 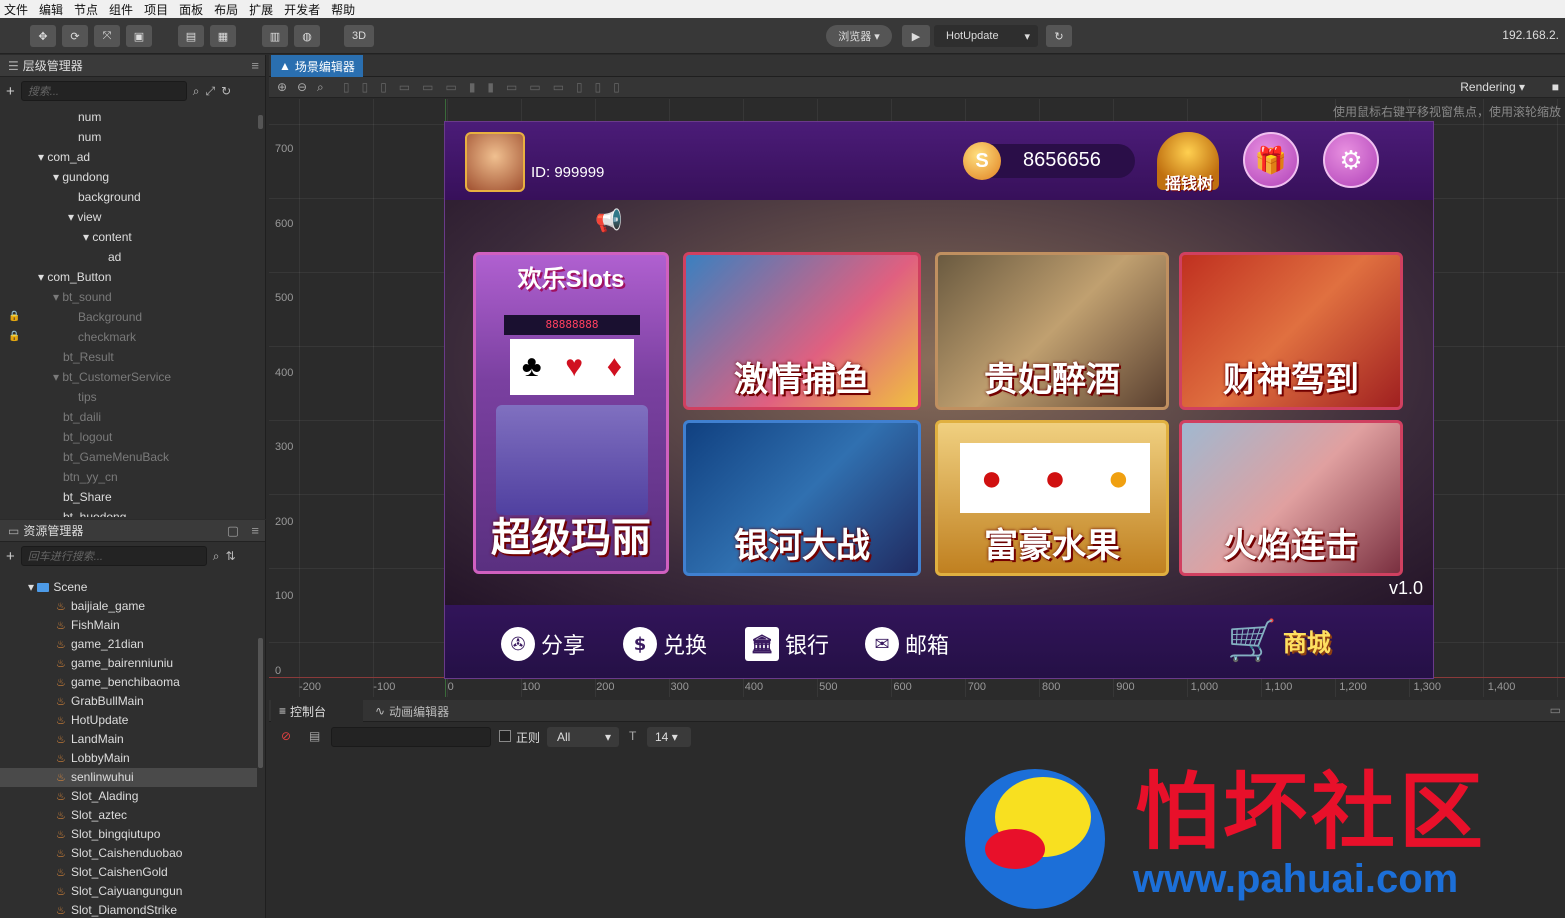 I want to click on asset-item: ♨ Slot_aztec, so click(x=128, y=815).